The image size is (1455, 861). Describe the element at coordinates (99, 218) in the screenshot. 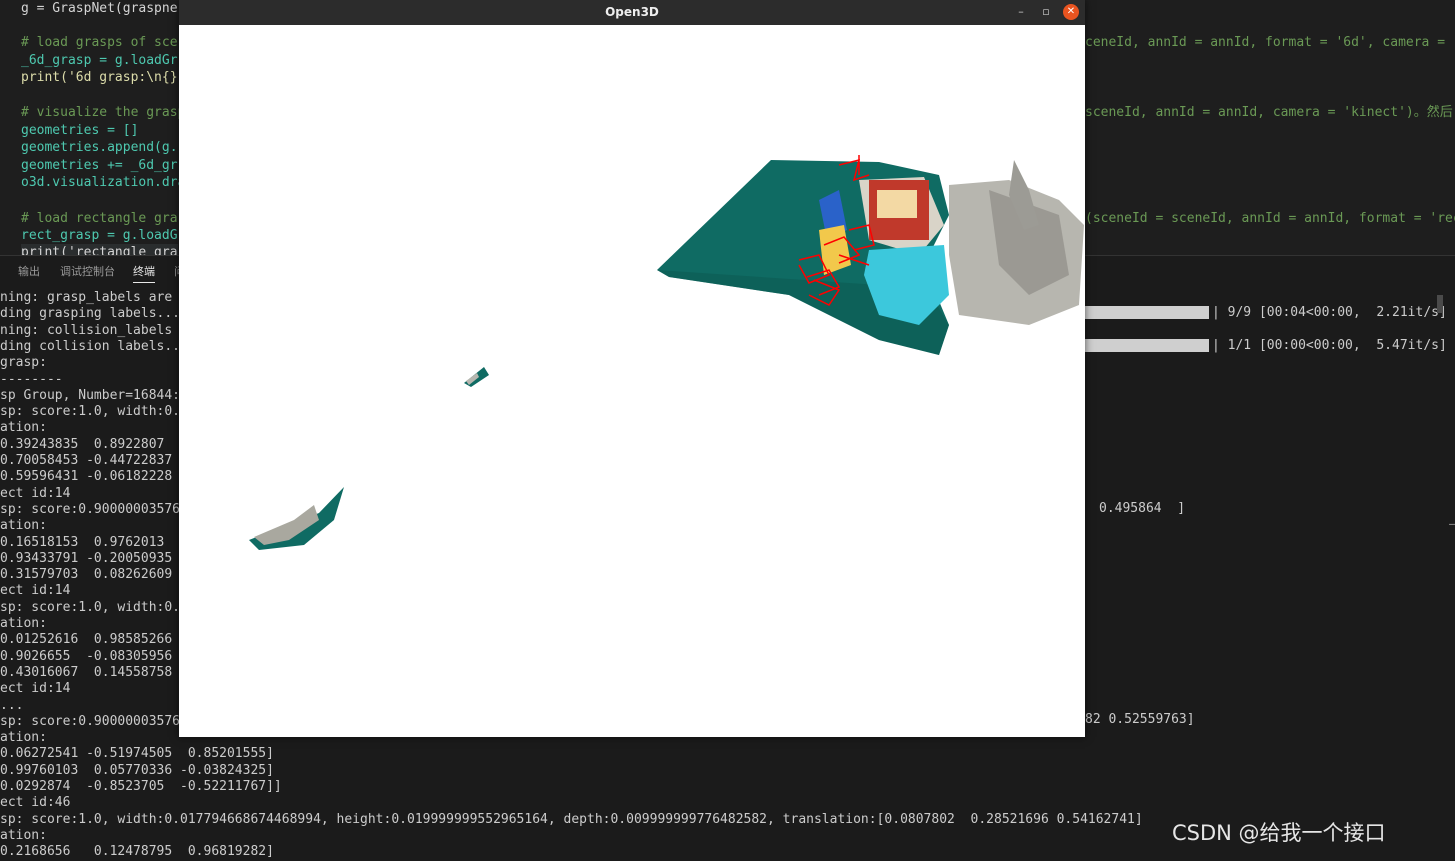

I see `code-line: # load rectangle gra` at that location.